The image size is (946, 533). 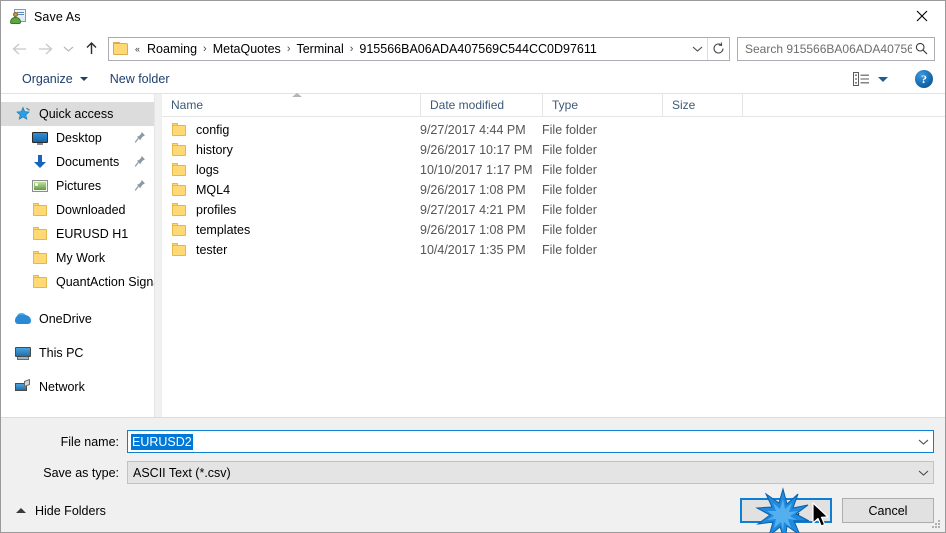 I want to click on sidebar-item-quick-access: Quick access, so click(x=77, y=114).